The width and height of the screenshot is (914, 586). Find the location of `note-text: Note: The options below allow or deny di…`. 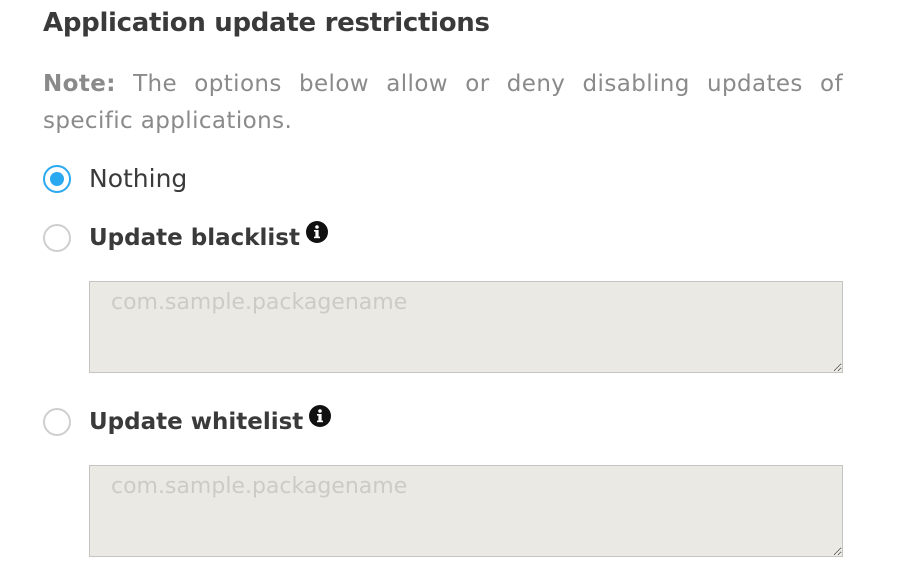

note-text: Note: The options below allow or deny di… is located at coordinates (443, 103).